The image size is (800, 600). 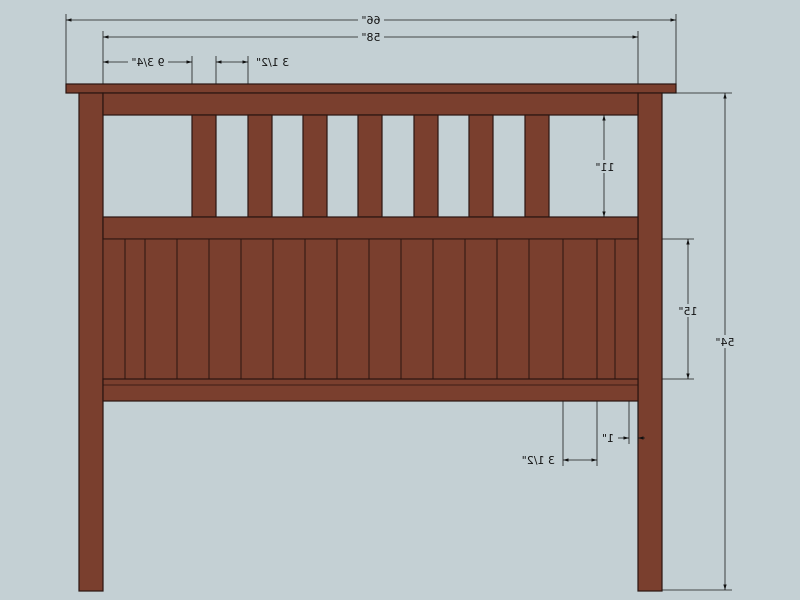 What do you see at coordinates (370, 57) in the screenshot?
I see `dim-inner-width: 58"` at bounding box center [370, 57].